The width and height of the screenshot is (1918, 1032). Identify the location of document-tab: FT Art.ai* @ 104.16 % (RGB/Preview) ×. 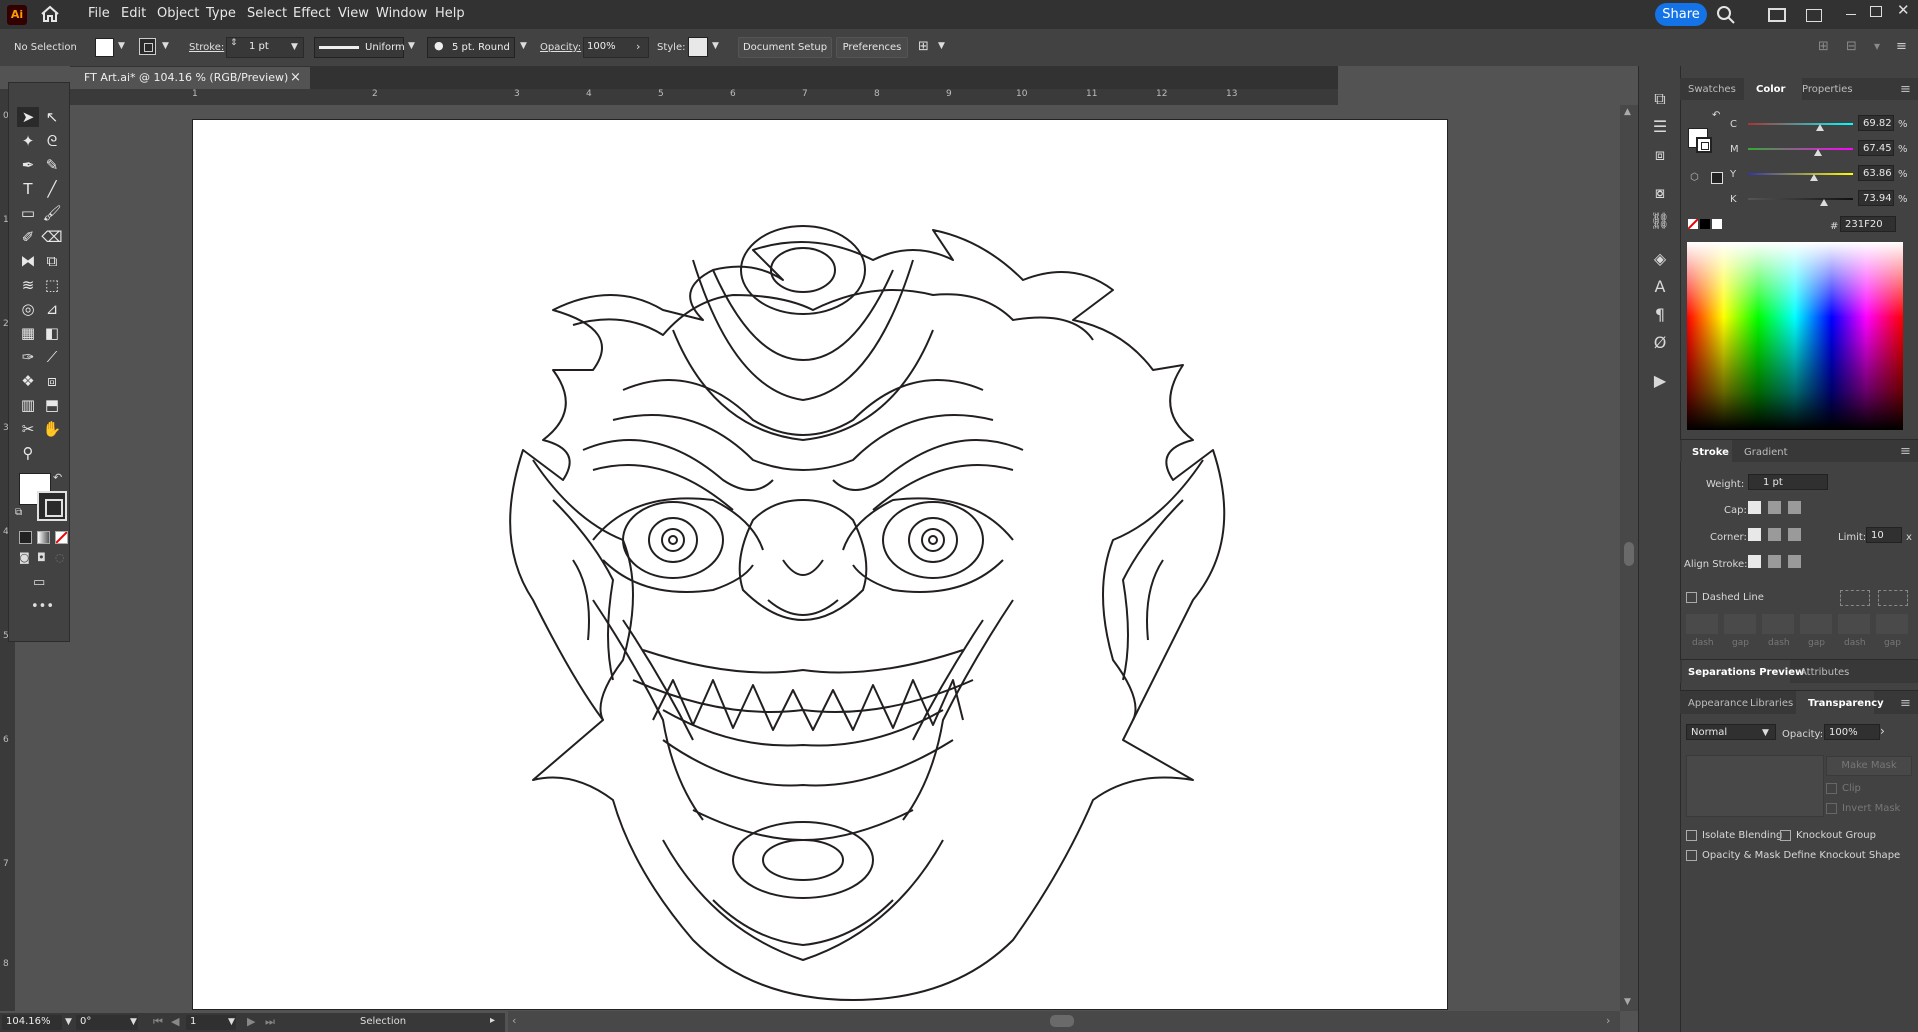
(190, 78).